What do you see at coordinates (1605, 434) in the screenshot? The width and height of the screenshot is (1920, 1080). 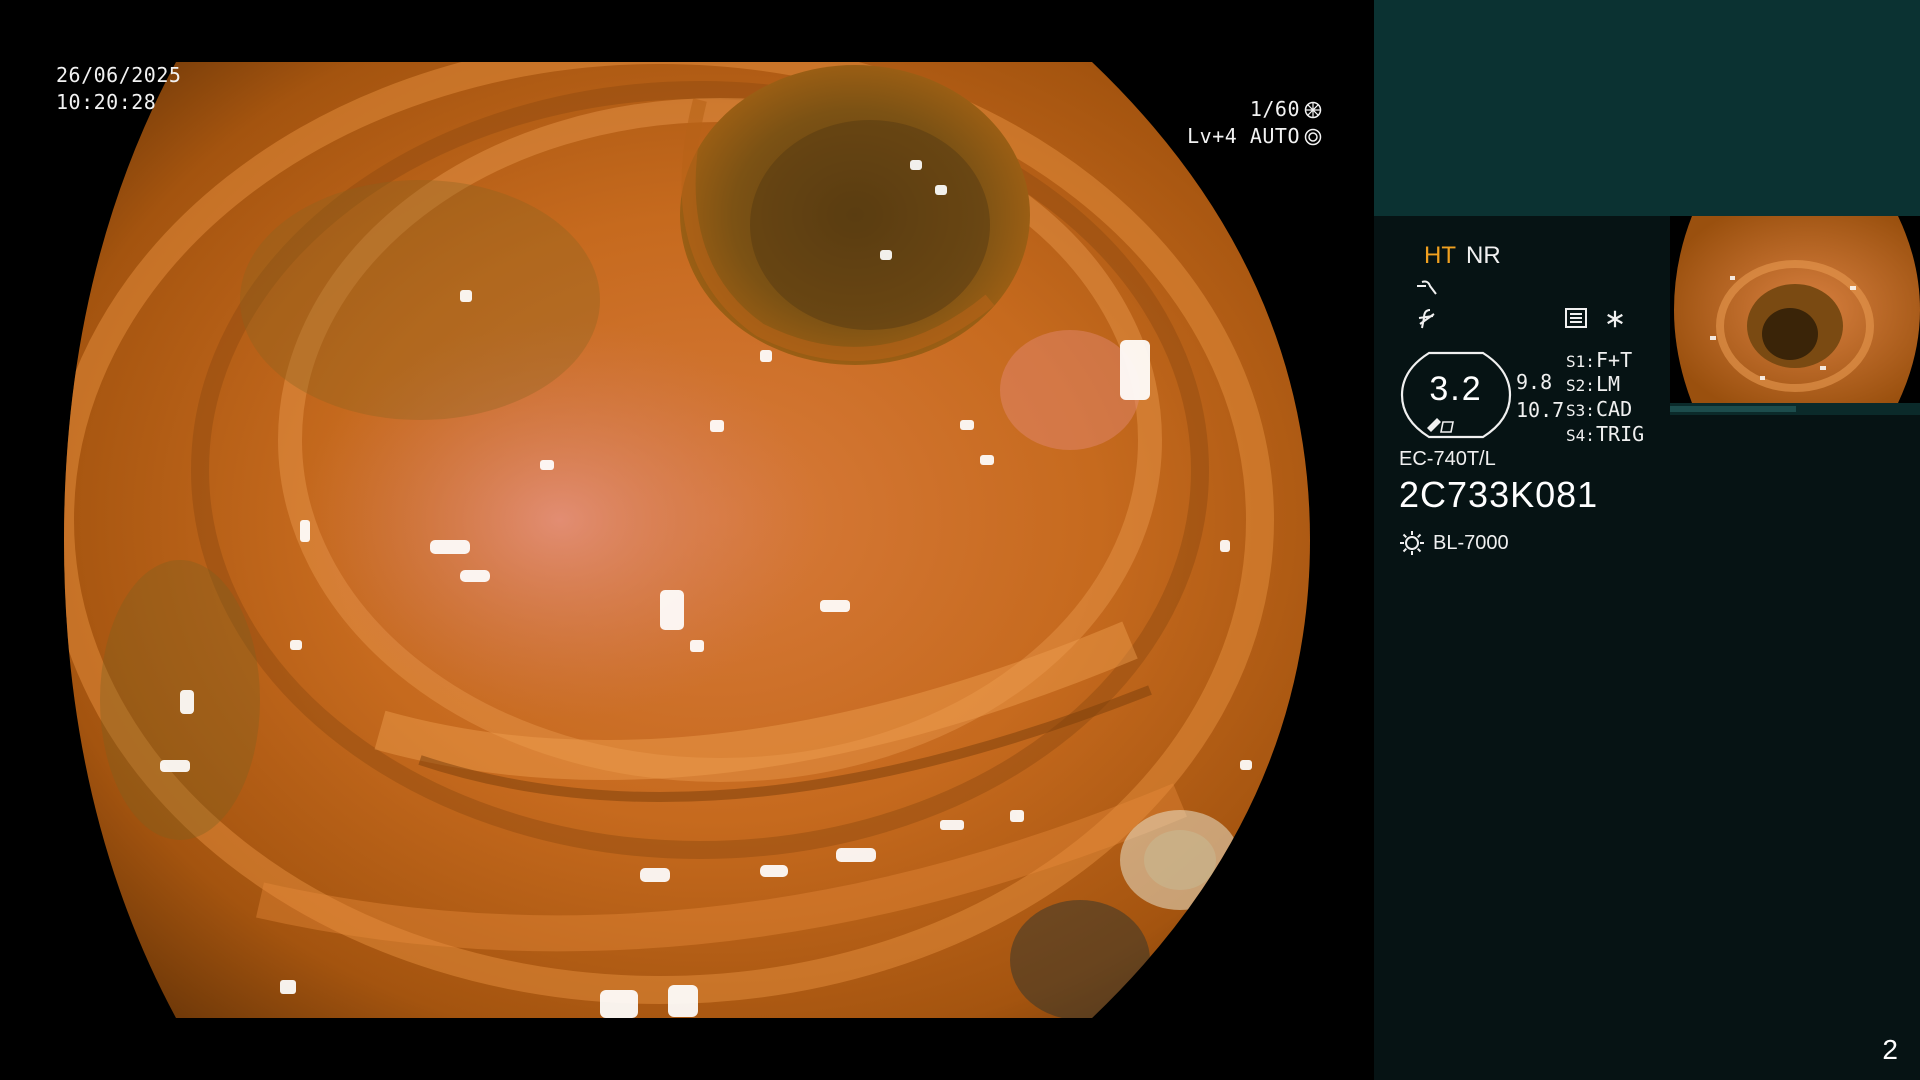 I see `switch-4: S4: TRIG` at bounding box center [1605, 434].